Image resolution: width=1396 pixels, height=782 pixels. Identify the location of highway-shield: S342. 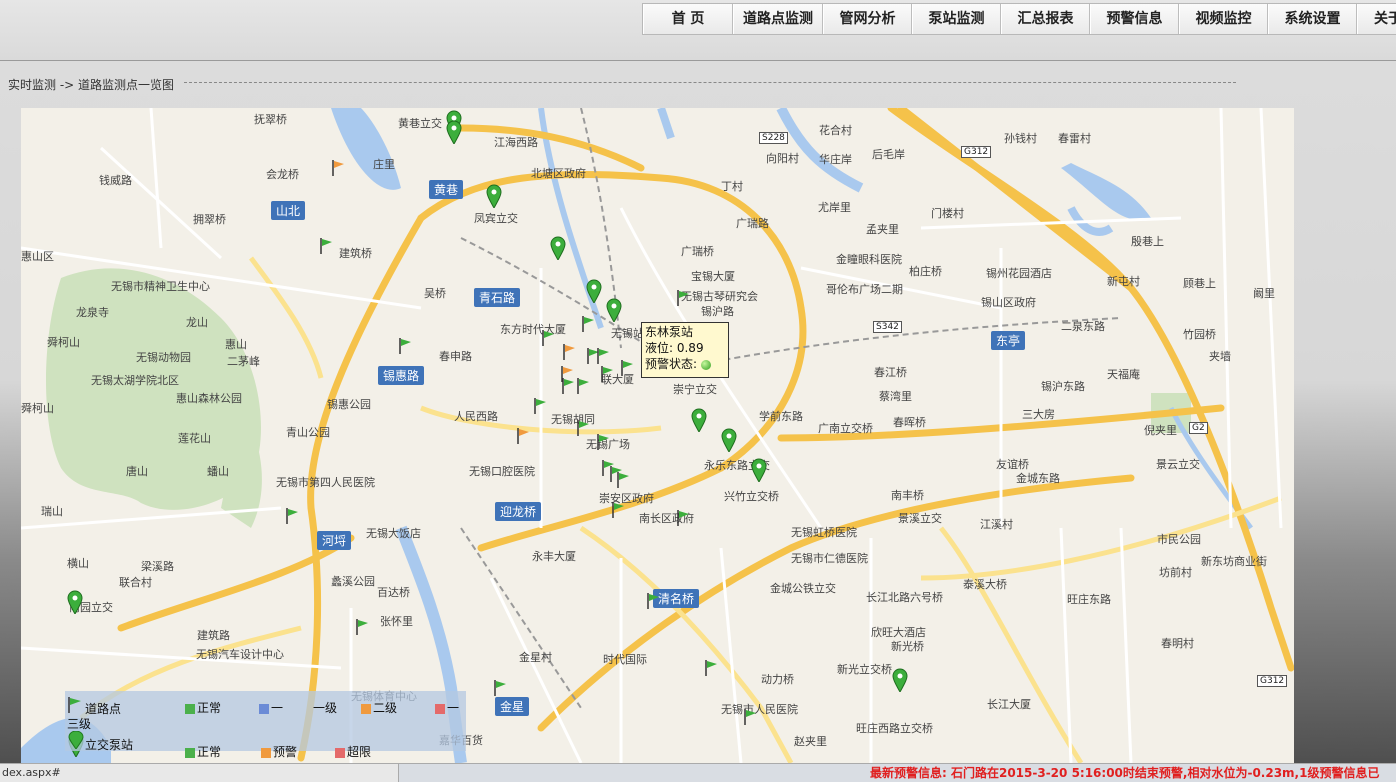
(887, 327).